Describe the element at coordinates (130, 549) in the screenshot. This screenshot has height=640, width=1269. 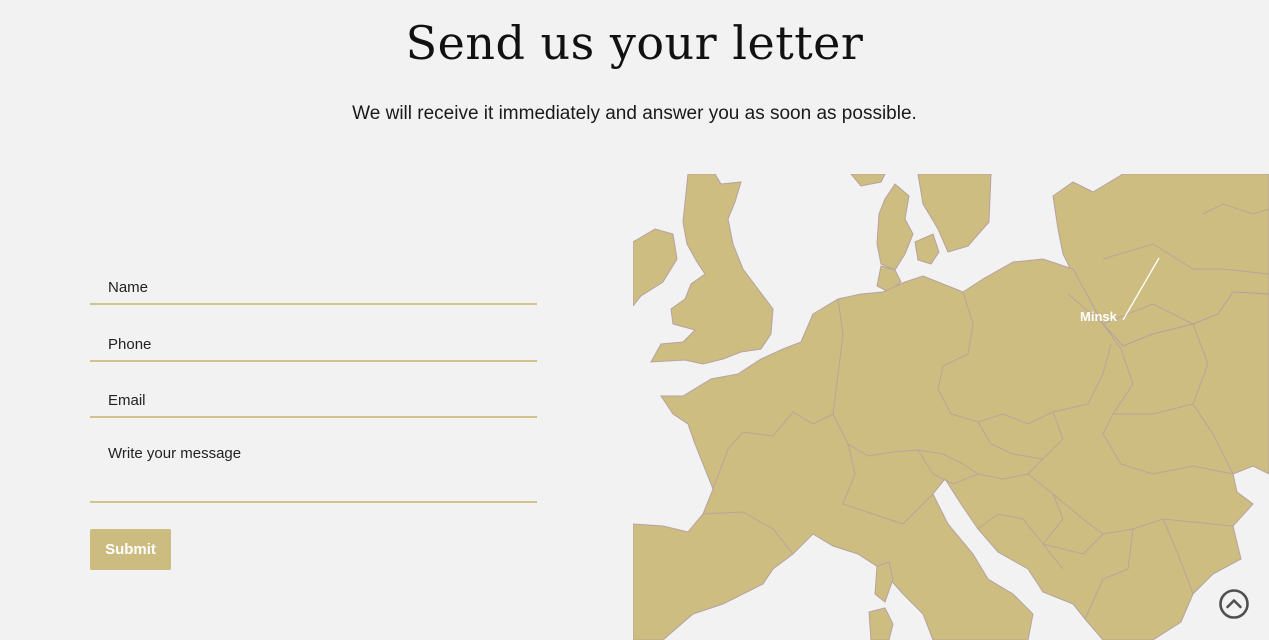
I see `submit-button: Submit` at that location.